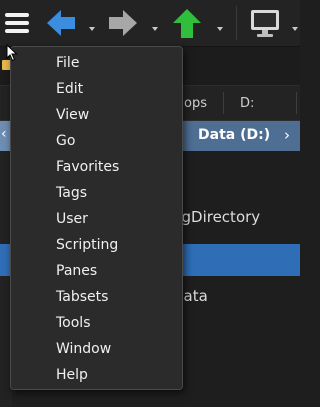 The image size is (320, 407). Describe the element at coordinates (72, 219) in the screenshot. I see `menu-item-user: User` at that location.